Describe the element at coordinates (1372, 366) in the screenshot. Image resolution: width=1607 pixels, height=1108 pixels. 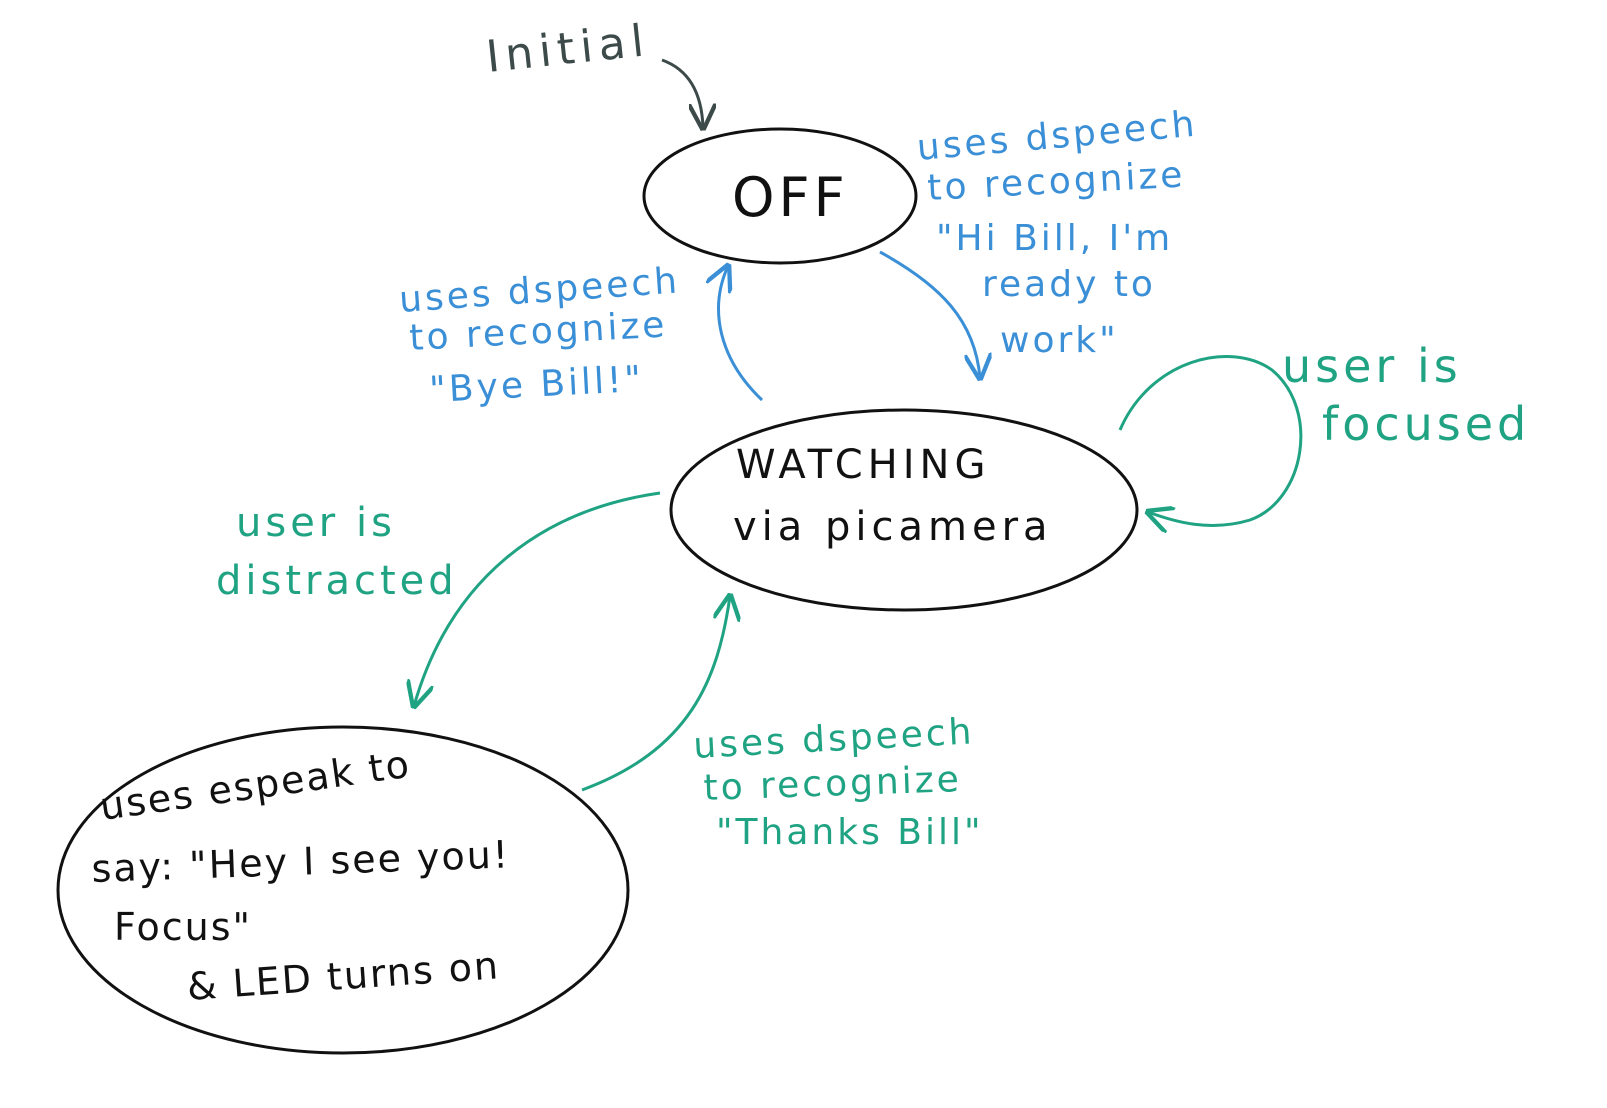
I see `label-watching-self-line1: user is` at that location.